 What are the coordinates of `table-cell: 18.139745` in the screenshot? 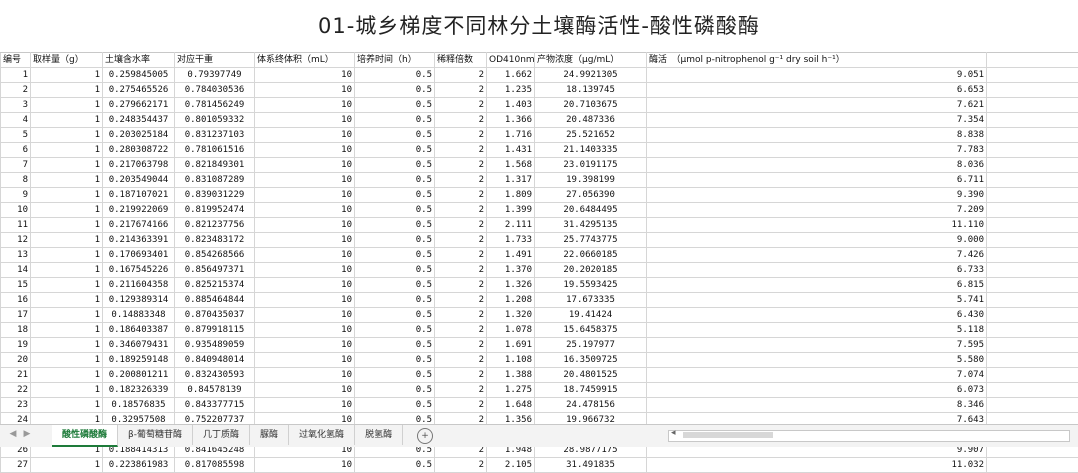 It's located at (591, 90).